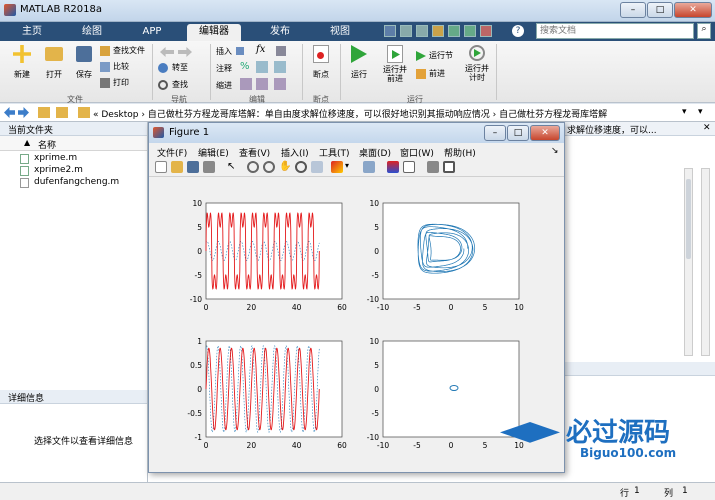 This screenshot has width=715, height=500. I want to click on function-icon: fx, so click(260, 49).